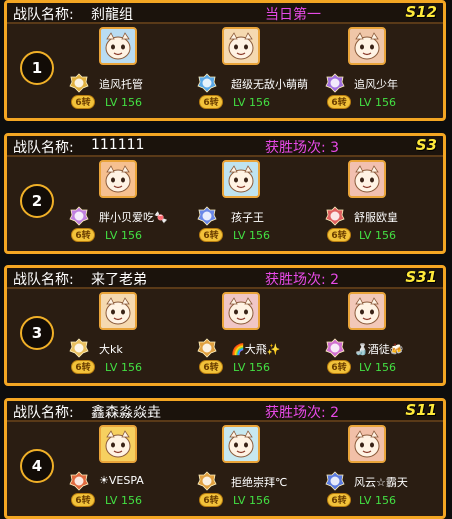  I want to click on rank-number: 4, so click(37, 466).